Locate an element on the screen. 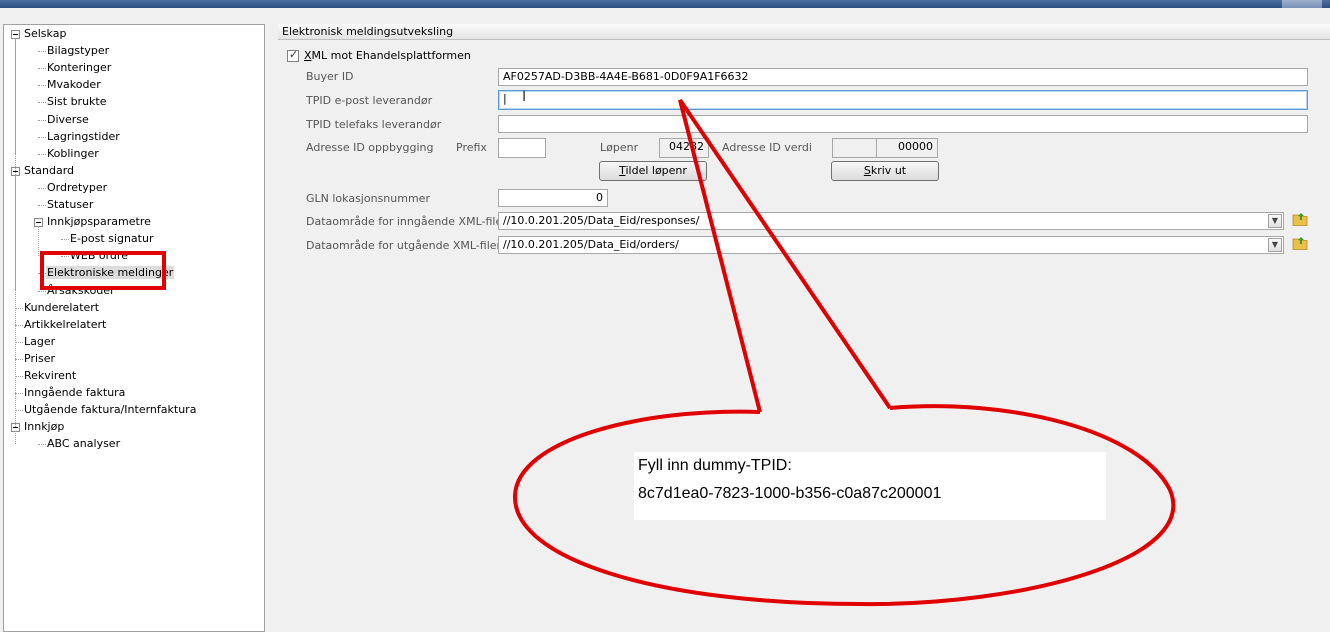 The image size is (1330, 632). lopenr-label: Løpenr is located at coordinates (619, 147).